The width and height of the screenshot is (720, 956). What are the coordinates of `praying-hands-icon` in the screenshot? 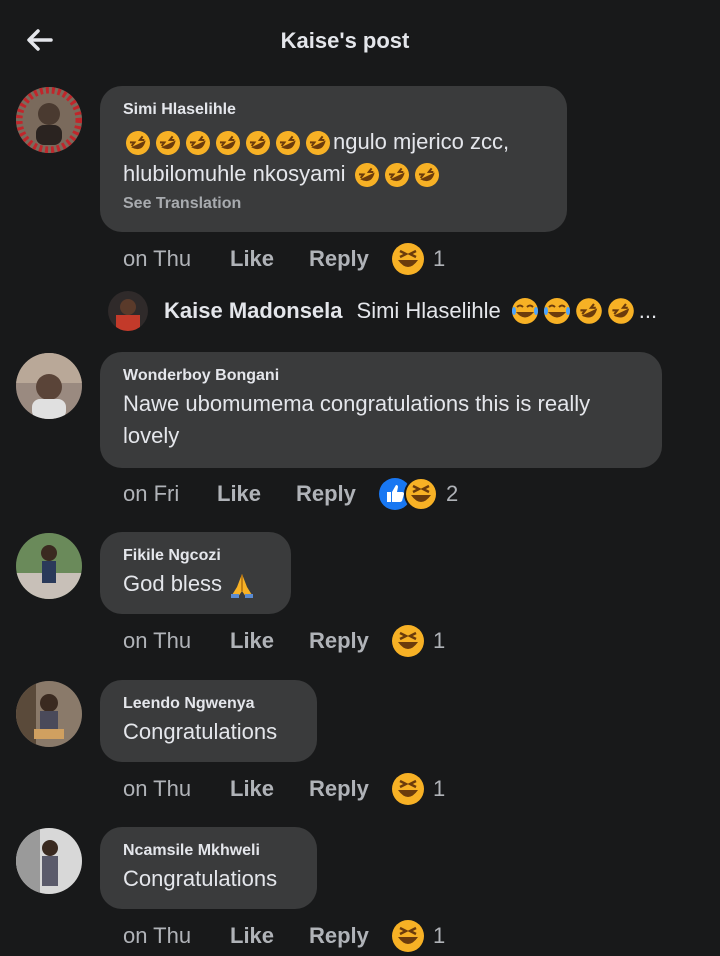 It's located at (242, 586).